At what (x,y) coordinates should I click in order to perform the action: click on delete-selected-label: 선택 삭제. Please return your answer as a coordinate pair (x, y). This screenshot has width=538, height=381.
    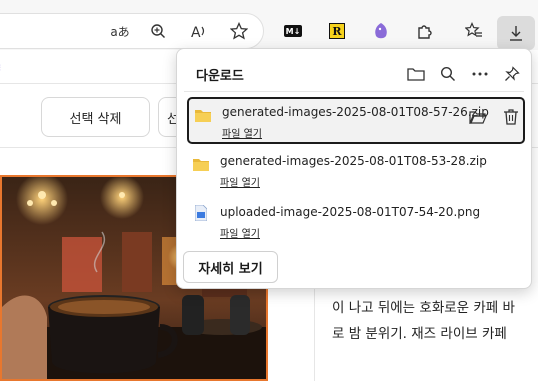
    Looking at the image, I should click on (95, 119).